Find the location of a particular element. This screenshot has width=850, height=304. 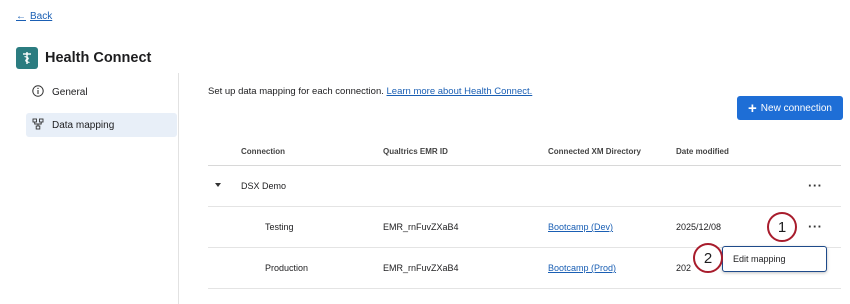

intro-label: Set up data mapping for each connection. is located at coordinates (296, 91).